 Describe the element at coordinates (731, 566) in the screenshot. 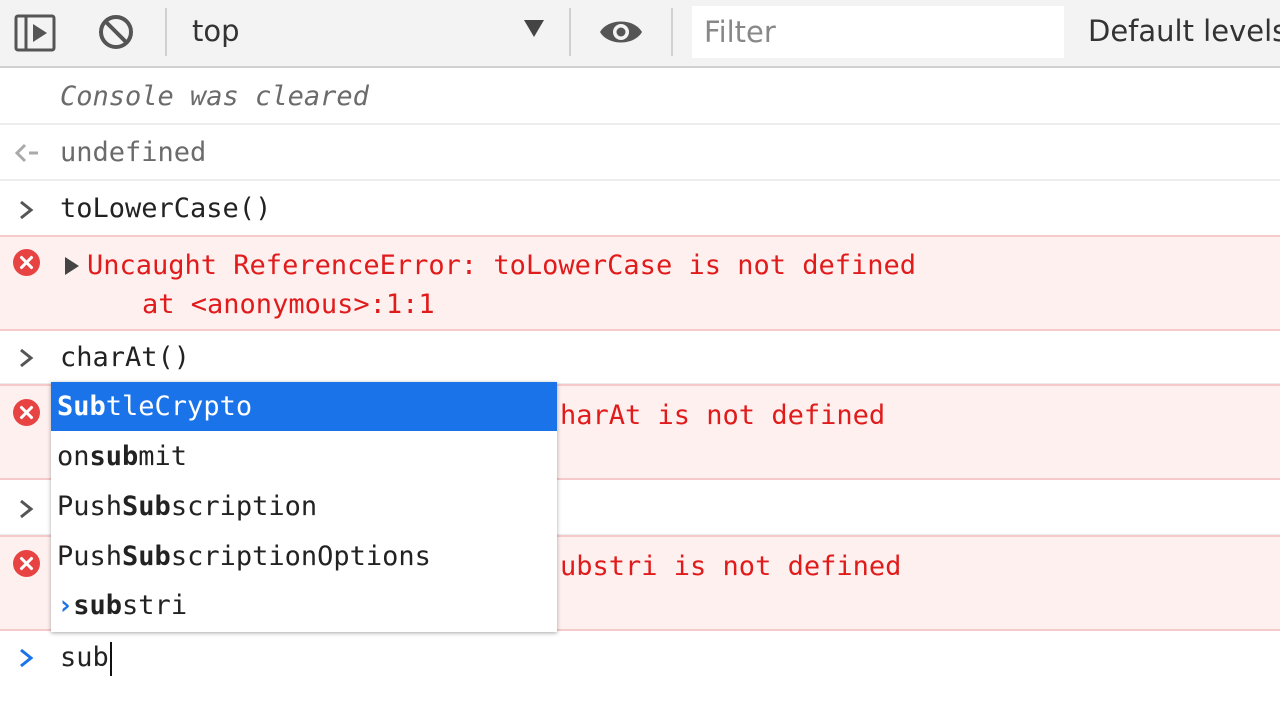

I see `error-message: ubstri is not defined` at that location.